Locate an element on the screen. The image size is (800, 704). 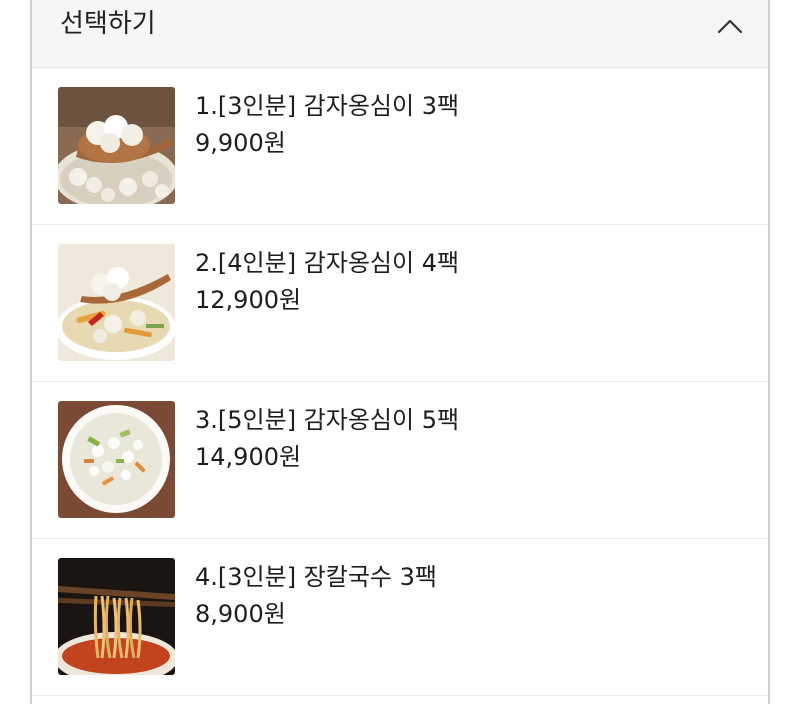
option-price: 12,900원 is located at coordinates (248, 300).